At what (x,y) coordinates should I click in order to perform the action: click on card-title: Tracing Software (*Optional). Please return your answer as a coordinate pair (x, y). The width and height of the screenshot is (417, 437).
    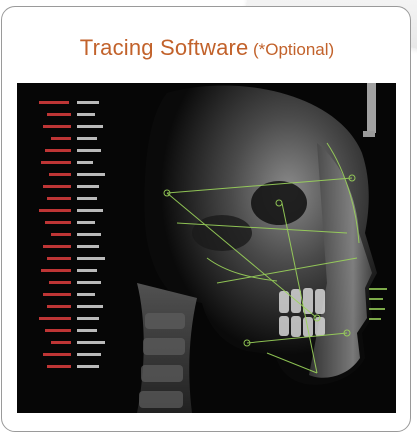
    Looking at the image, I should click on (206, 48).